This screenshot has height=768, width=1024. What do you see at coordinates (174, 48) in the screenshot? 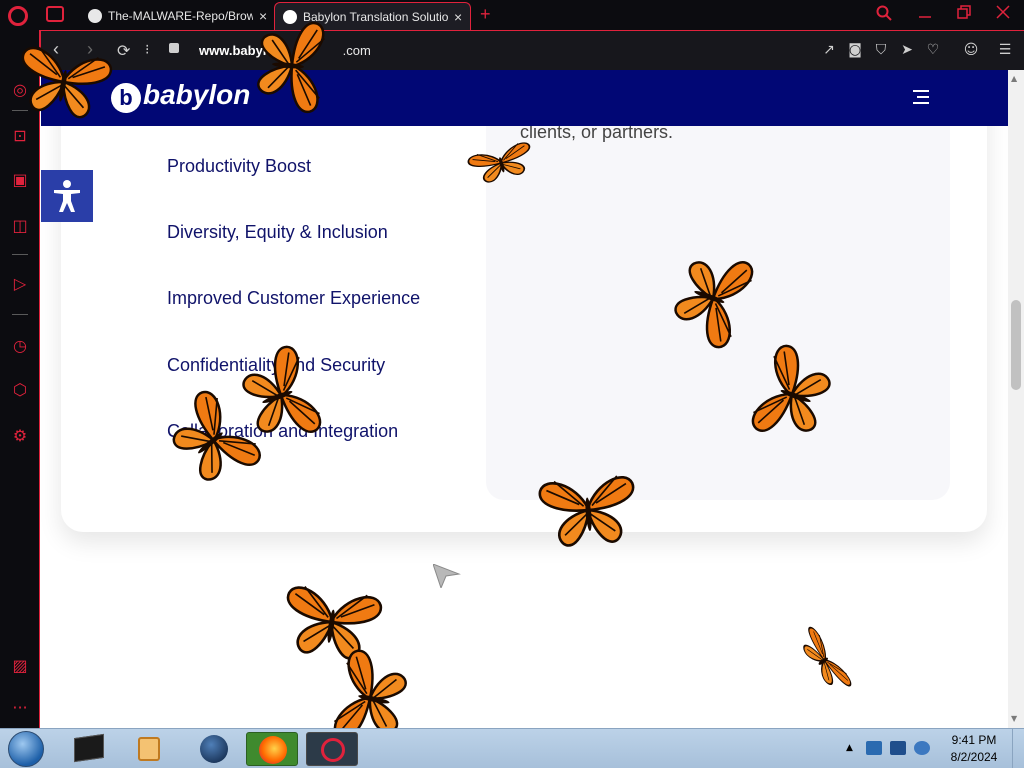
I see `lock-icon` at bounding box center [174, 48].